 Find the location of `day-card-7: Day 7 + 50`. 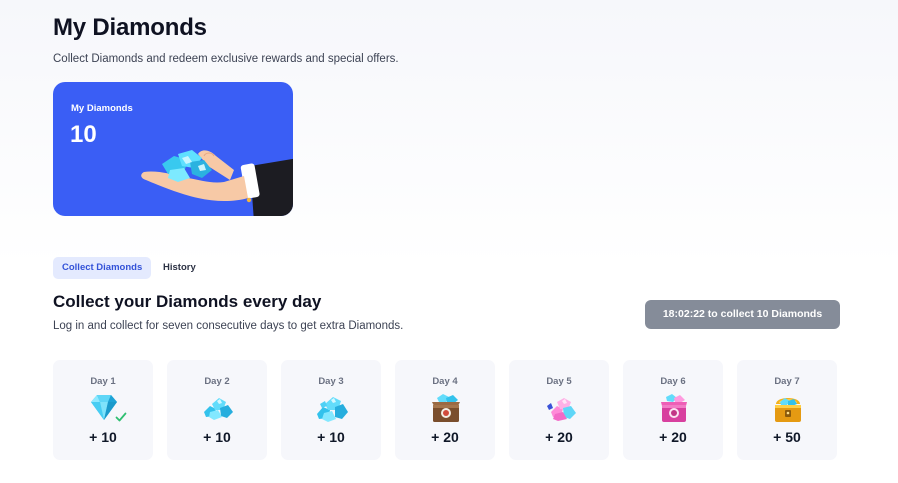

day-card-7: Day 7 + 50 is located at coordinates (787, 410).